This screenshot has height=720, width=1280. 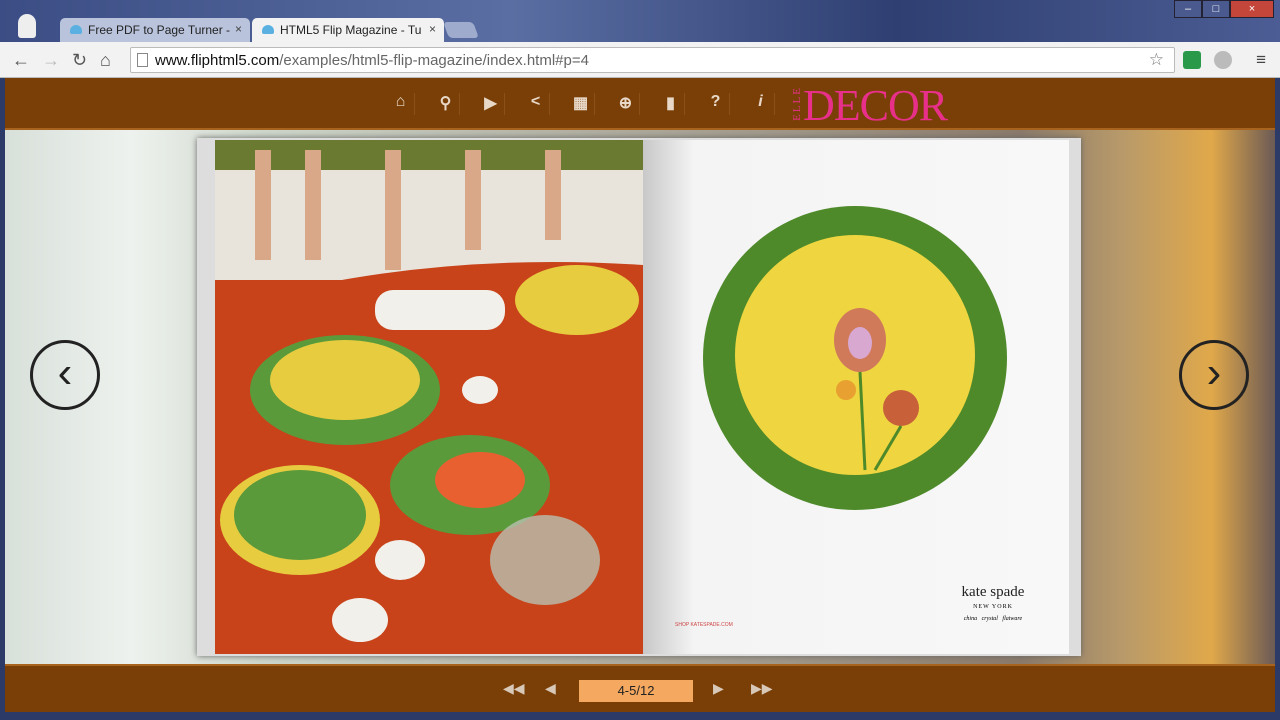 I want to click on viewer-toolbar: ⌂ ⚲ ▶ < ▦ ⊕ ▮ ? i ELLEDECOR, so click(x=640, y=104).